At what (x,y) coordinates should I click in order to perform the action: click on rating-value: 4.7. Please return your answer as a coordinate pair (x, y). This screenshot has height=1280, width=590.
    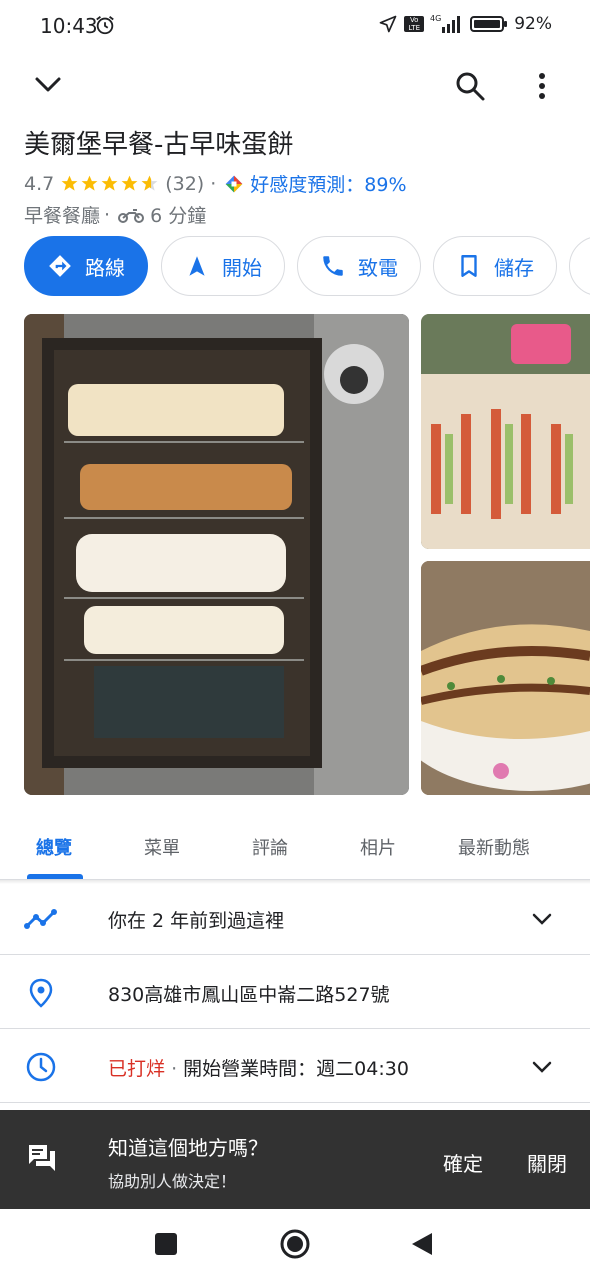
    Looking at the image, I should click on (39, 183).